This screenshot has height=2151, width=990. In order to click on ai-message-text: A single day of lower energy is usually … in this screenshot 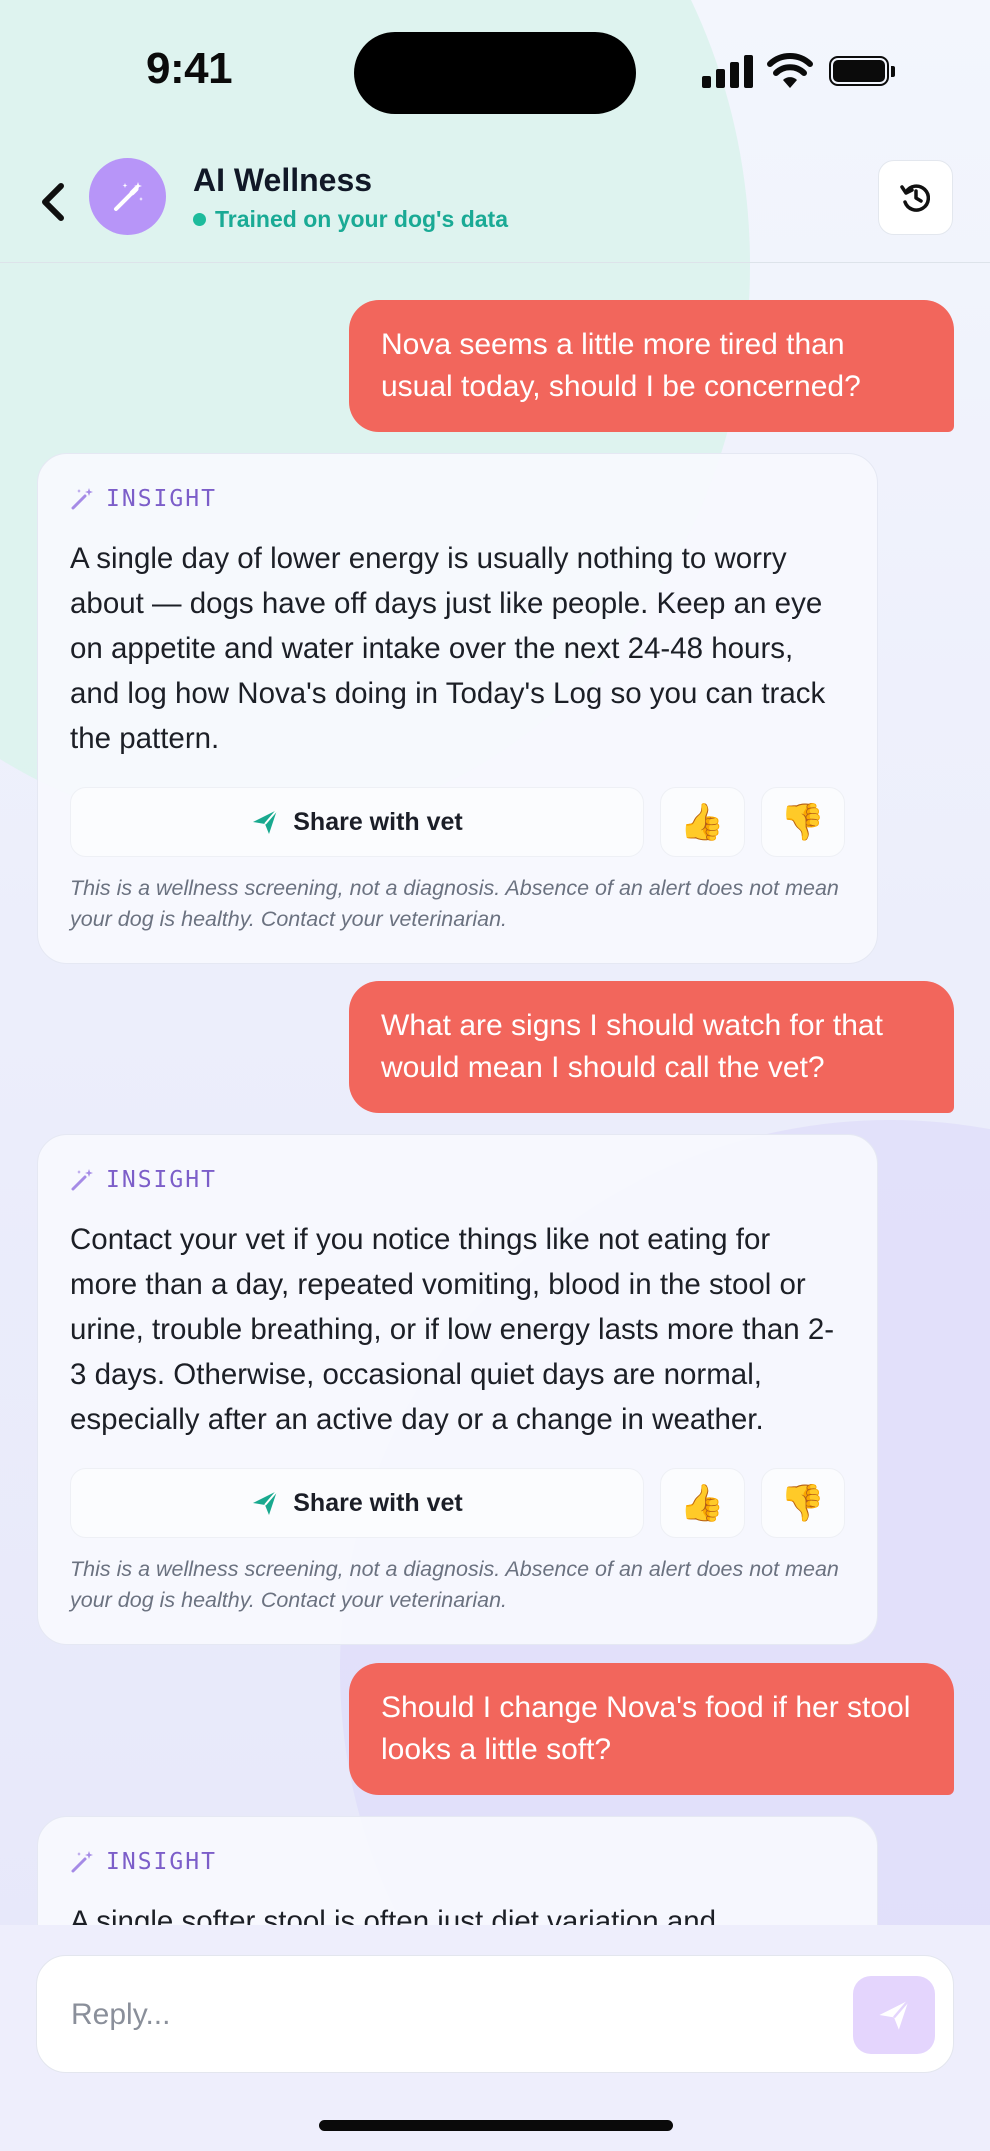, I will do `click(448, 648)`.